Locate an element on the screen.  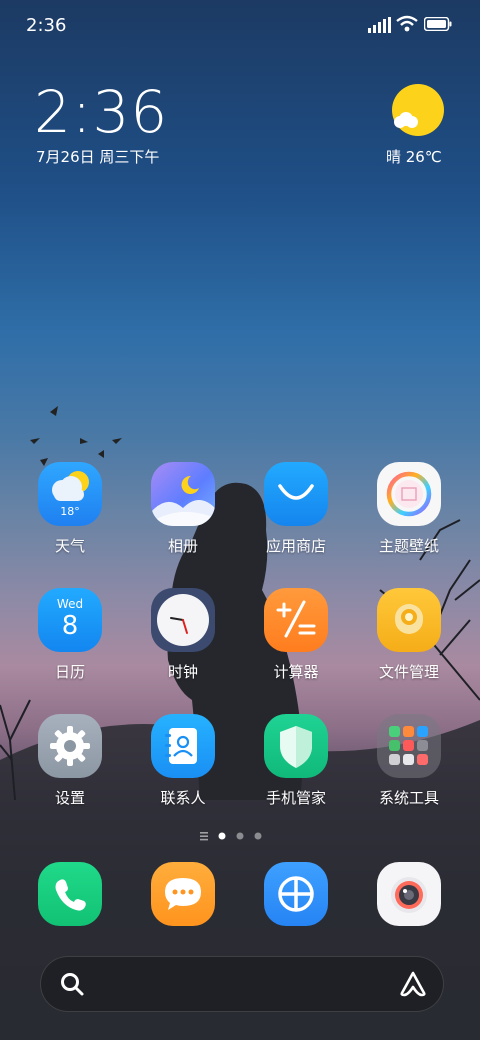
app-label: 系统工具 is located at coordinates (408, 798).